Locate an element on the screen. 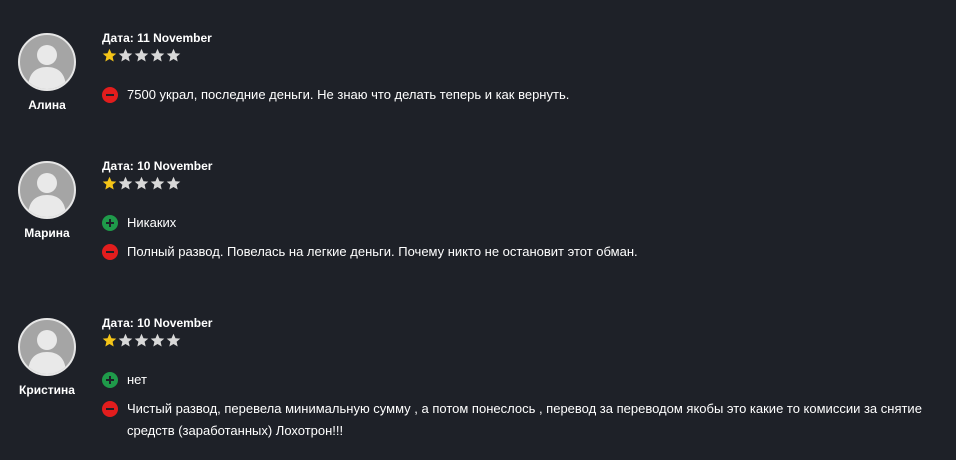 The width and height of the screenshot is (956, 460). author-name: Алина is located at coordinates (47, 105).